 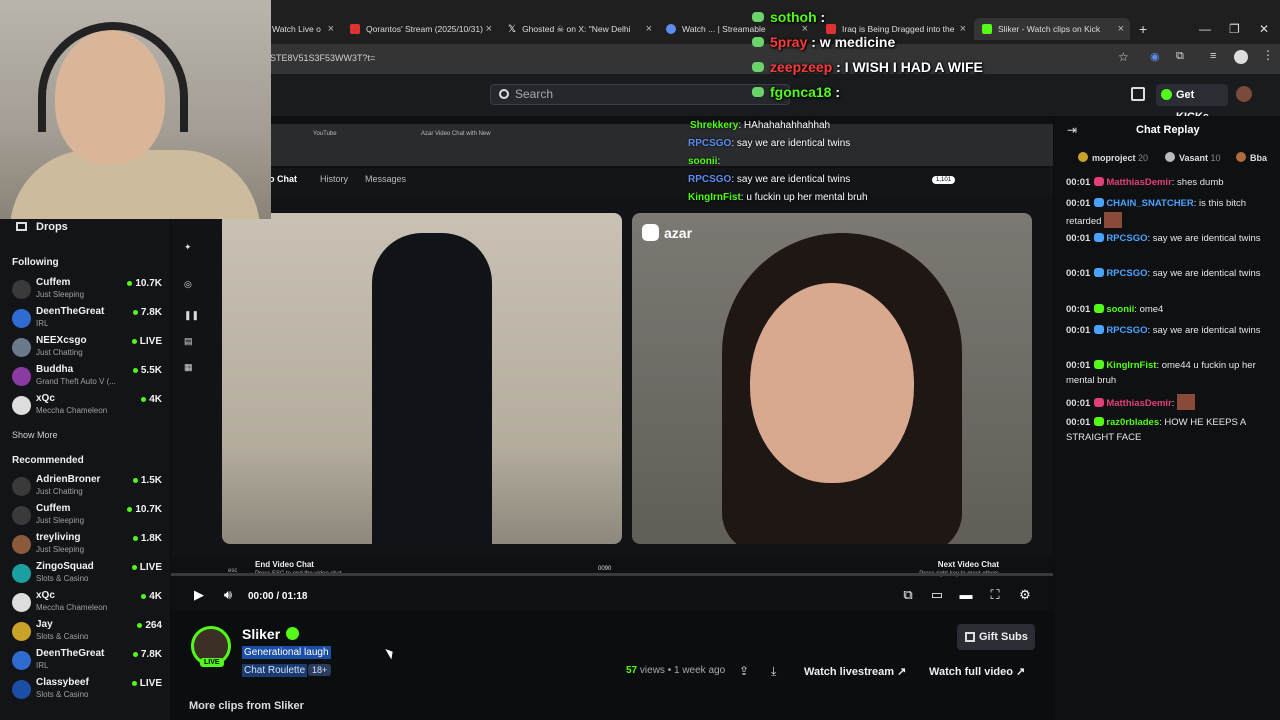 I want to click on watch-full-video-button: Watch full video ↗, so click(x=977, y=671).